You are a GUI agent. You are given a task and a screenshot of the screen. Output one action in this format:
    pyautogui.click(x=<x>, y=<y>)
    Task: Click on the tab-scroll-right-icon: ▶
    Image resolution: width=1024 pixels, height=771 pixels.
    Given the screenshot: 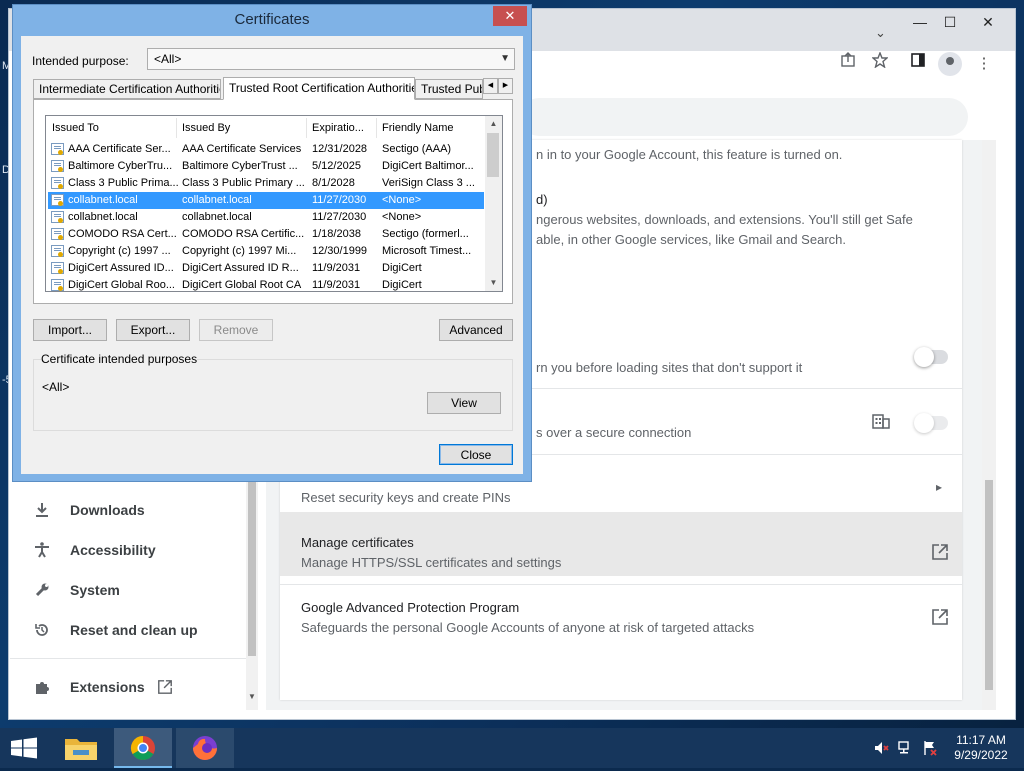 What is the action you would take?
    pyautogui.click(x=505, y=86)
    